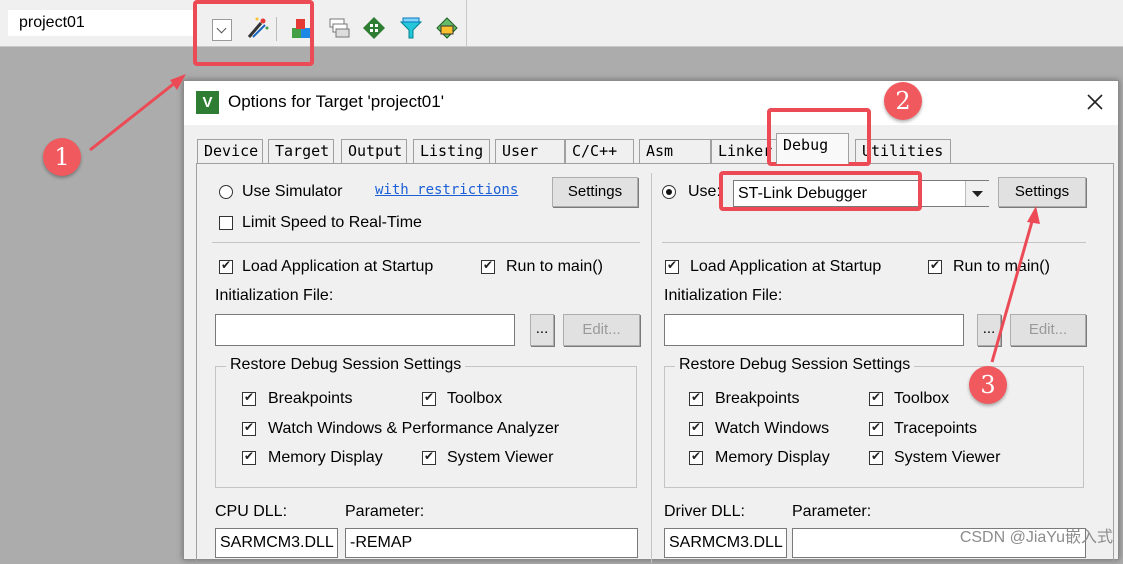 This screenshot has height=564, width=1123. Describe the element at coordinates (832, 511) in the screenshot. I see `right-parameter-label: Parameter:` at that location.